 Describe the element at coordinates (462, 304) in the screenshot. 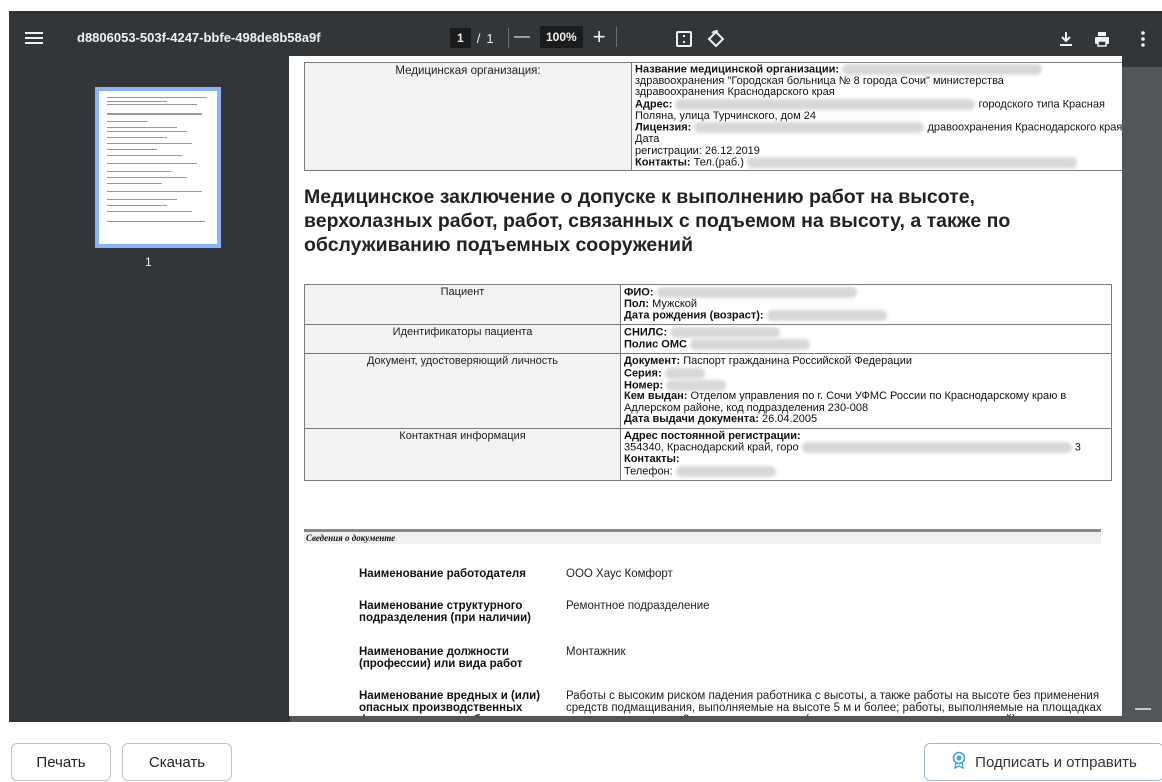

I see `patient-label: Пациент` at that location.